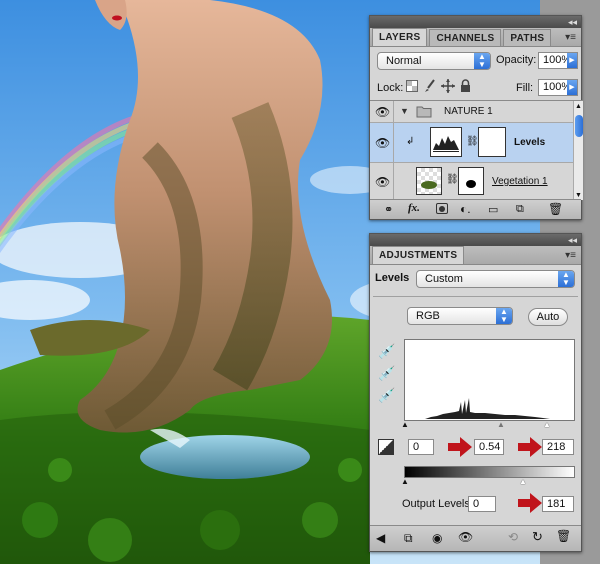 The image size is (600, 564). What do you see at coordinates (421, 447) in the screenshot?
I see `input-black-field: 0` at bounding box center [421, 447].